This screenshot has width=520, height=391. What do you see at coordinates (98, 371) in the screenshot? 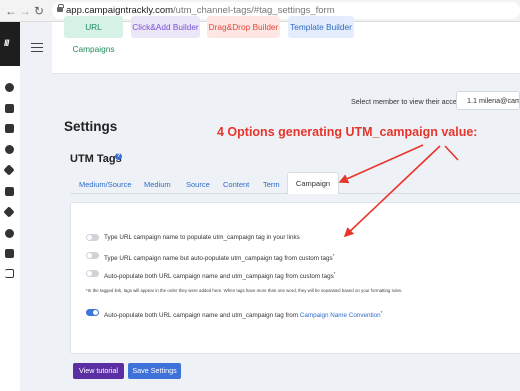
I see `view-tutorial-button: View tutorial` at bounding box center [98, 371].